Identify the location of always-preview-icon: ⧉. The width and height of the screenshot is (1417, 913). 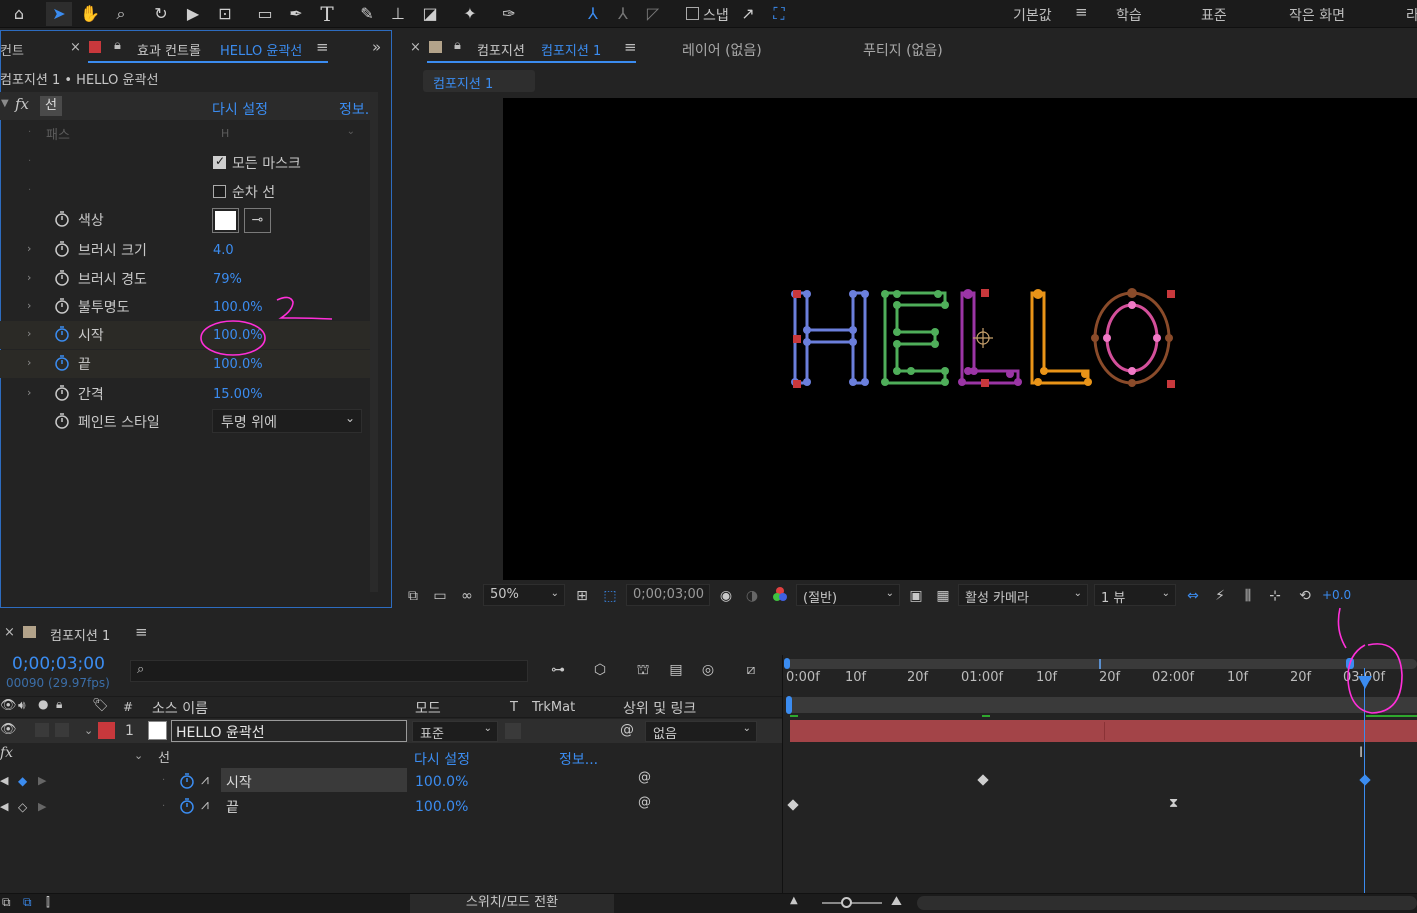
(413, 596).